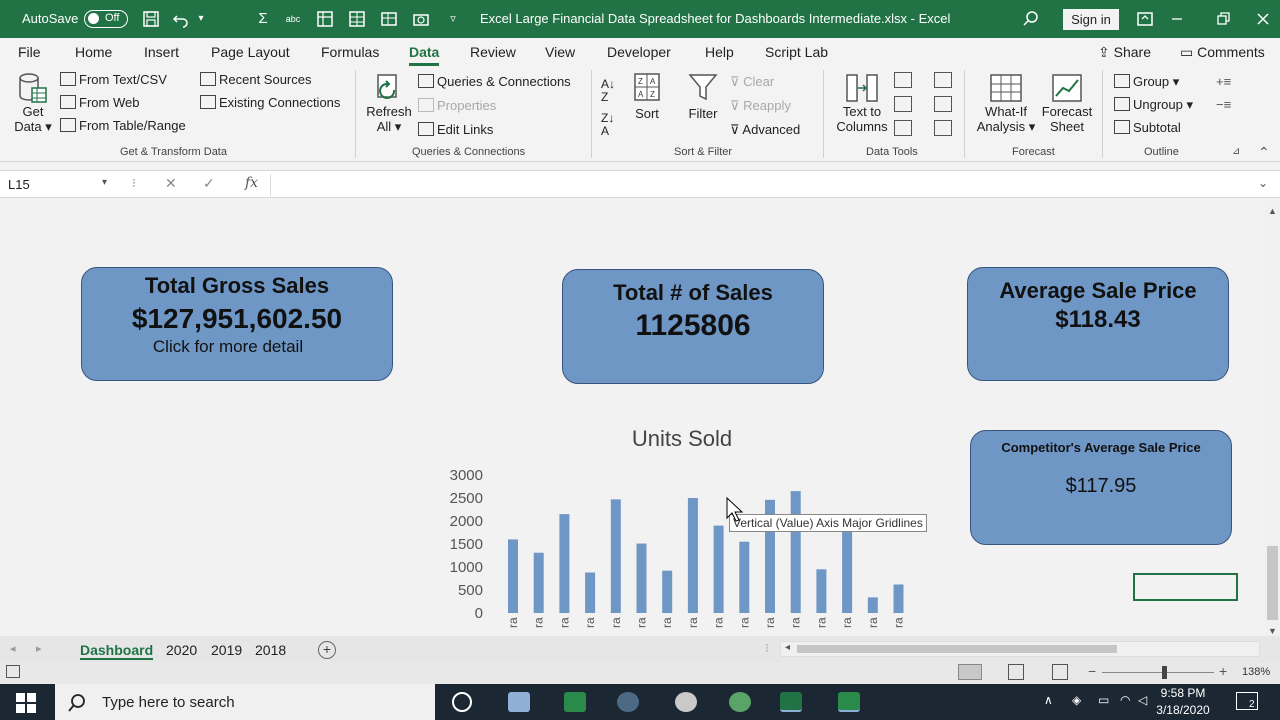 The image size is (1280, 720). Describe the element at coordinates (134, 183) in the screenshot. I see `formula-bar-handle-icon: ⁝` at that location.